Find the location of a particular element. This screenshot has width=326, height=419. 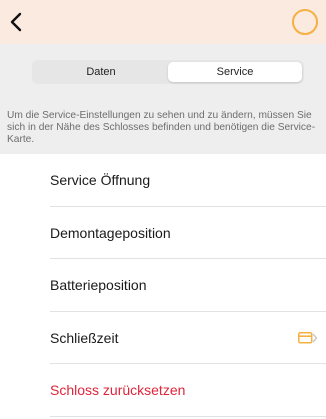

tab-service: Service is located at coordinates (235, 72).